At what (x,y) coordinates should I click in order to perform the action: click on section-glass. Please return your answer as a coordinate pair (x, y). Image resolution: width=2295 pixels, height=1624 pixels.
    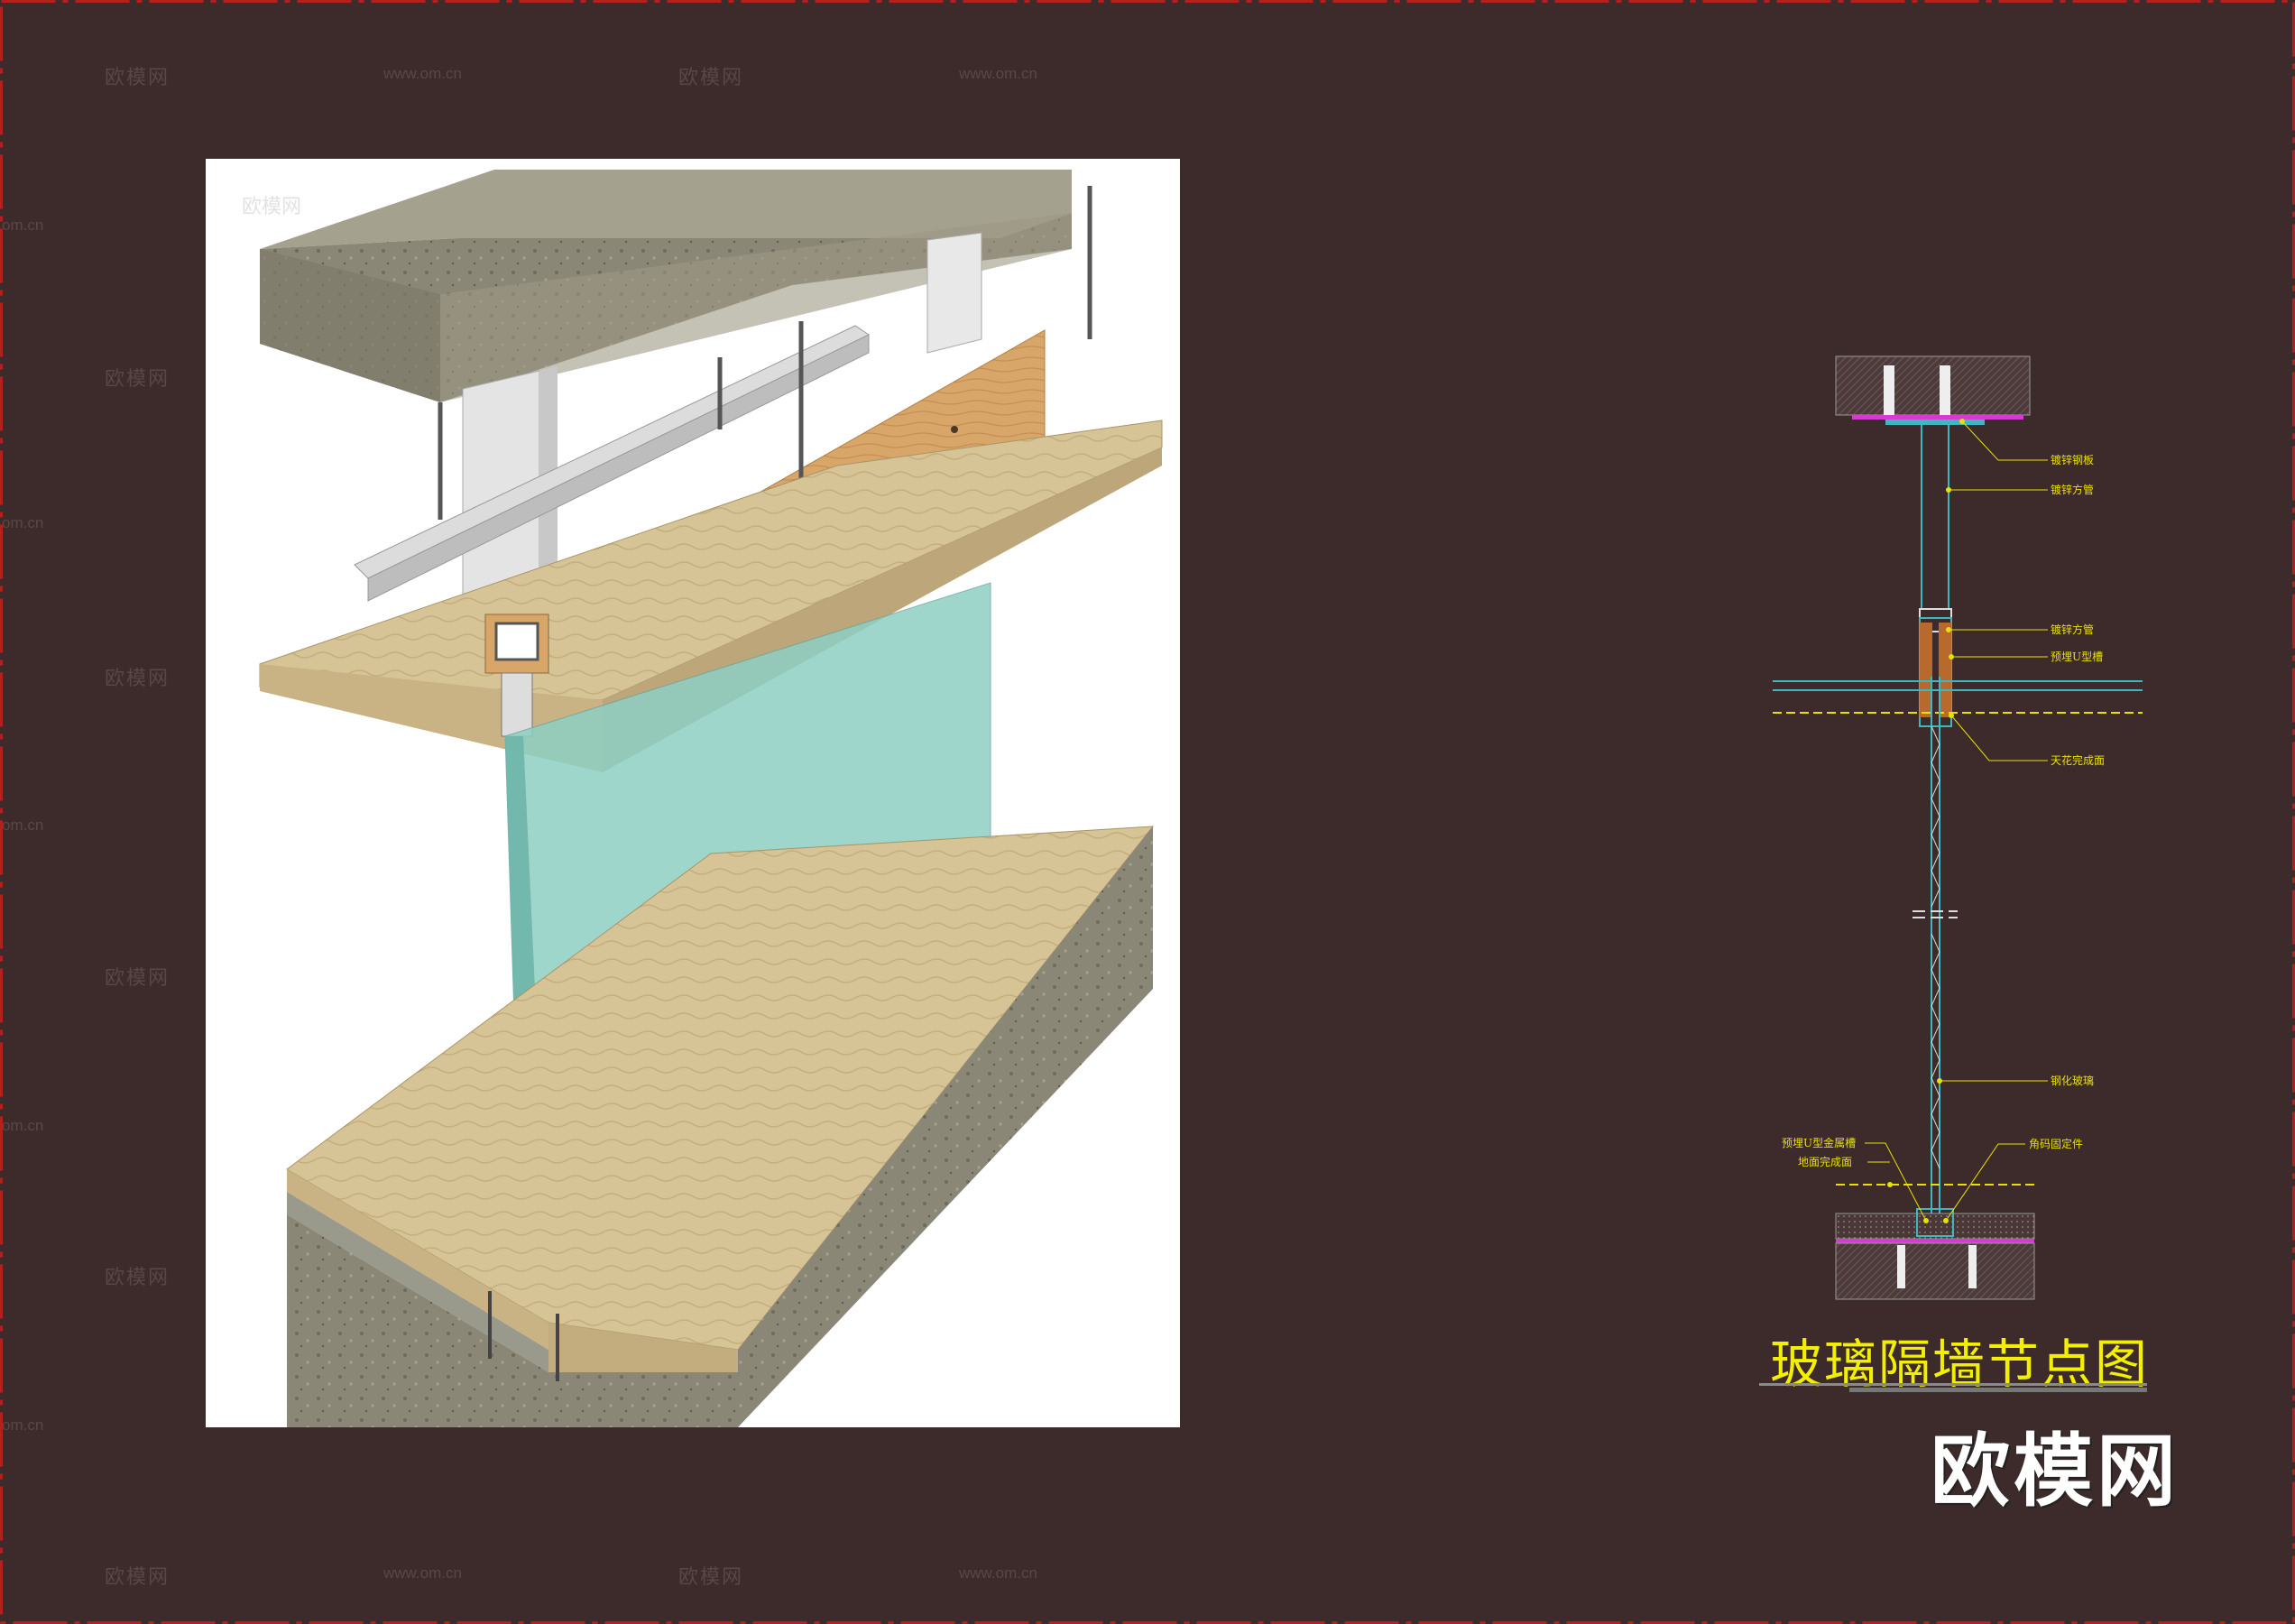
    Looking at the image, I should click on (1935, 945).